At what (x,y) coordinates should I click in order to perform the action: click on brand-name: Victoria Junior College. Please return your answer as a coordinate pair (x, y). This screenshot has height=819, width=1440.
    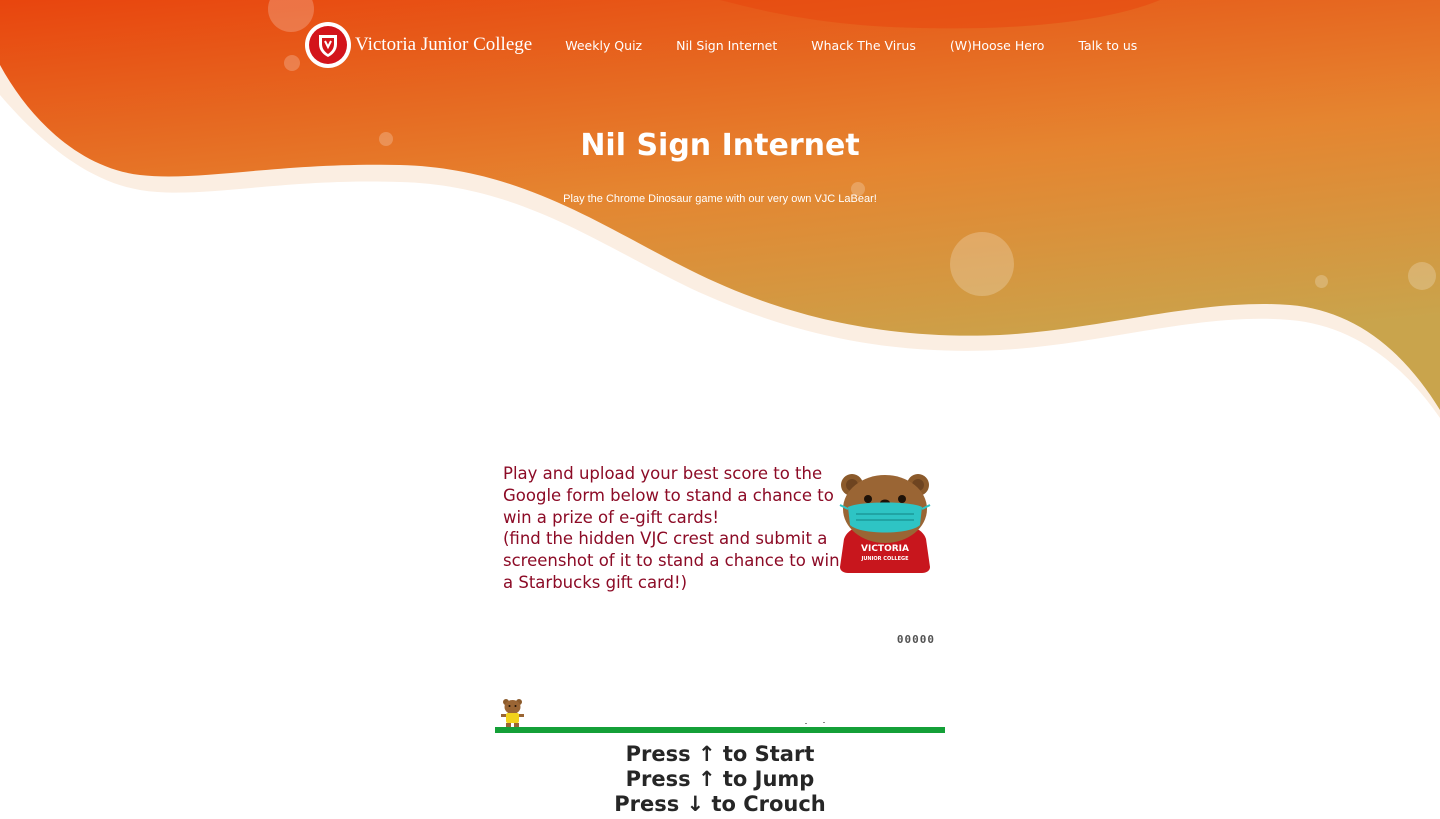
    Looking at the image, I should click on (444, 44).